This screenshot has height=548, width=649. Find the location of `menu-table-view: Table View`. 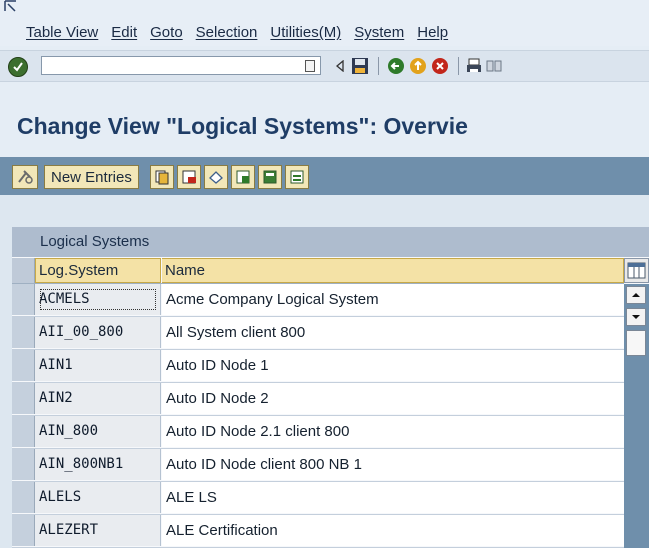

menu-table-view: Table View is located at coordinates (62, 32).